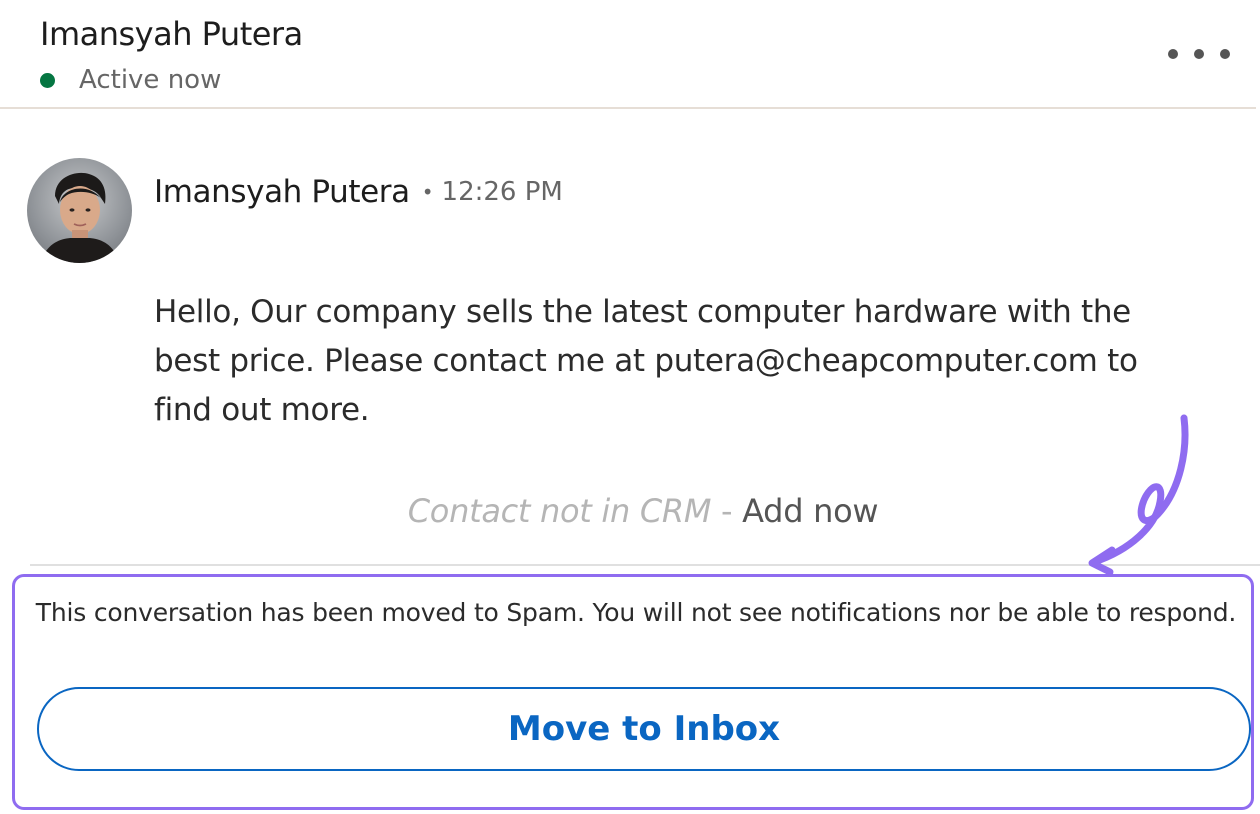 This screenshot has width=1260, height=814. What do you see at coordinates (559, 511) in the screenshot?
I see `crm-status-text: Contact not in CRM` at bounding box center [559, 511].